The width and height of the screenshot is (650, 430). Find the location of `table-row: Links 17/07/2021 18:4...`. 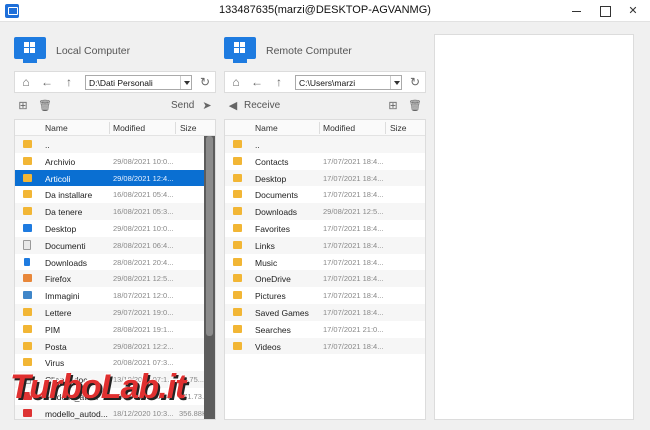

table-row: Links 17/07/2021 18:4... is located at coordinates (325, 245).